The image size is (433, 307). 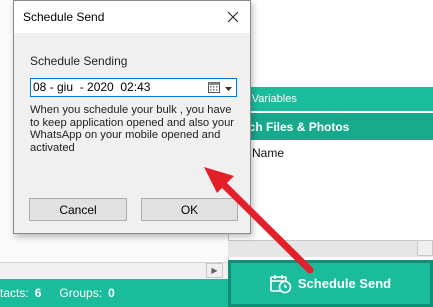 I want to click on groups-count: 0, so click(x=111, y=293).